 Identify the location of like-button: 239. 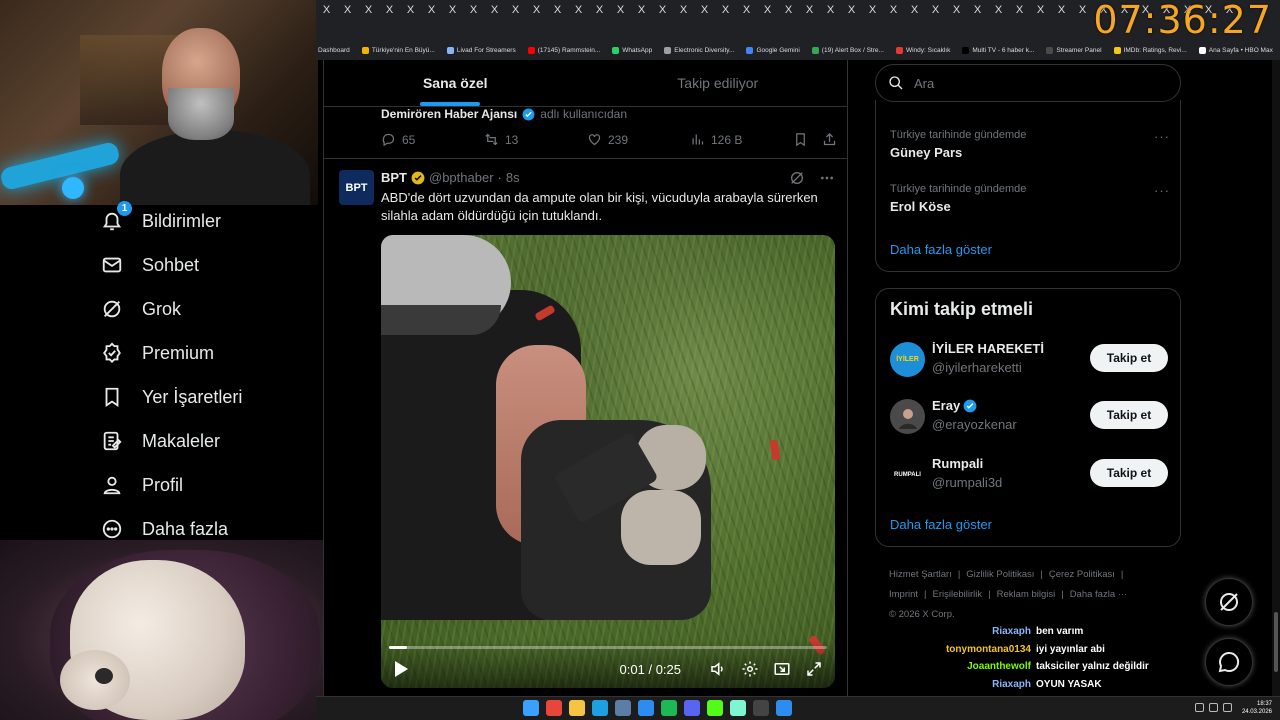
(638, 139).